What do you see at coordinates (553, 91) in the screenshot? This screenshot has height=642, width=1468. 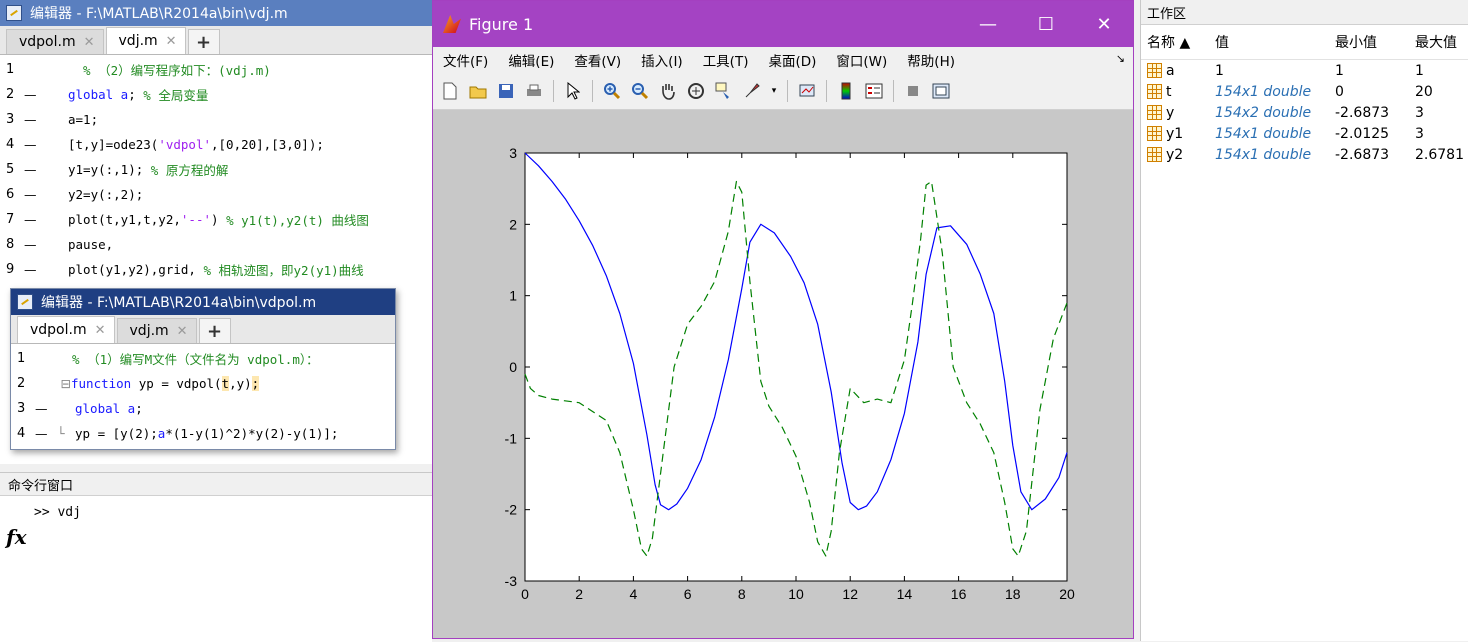 I see `toolbar-separator` at bounding box center [553, 91].